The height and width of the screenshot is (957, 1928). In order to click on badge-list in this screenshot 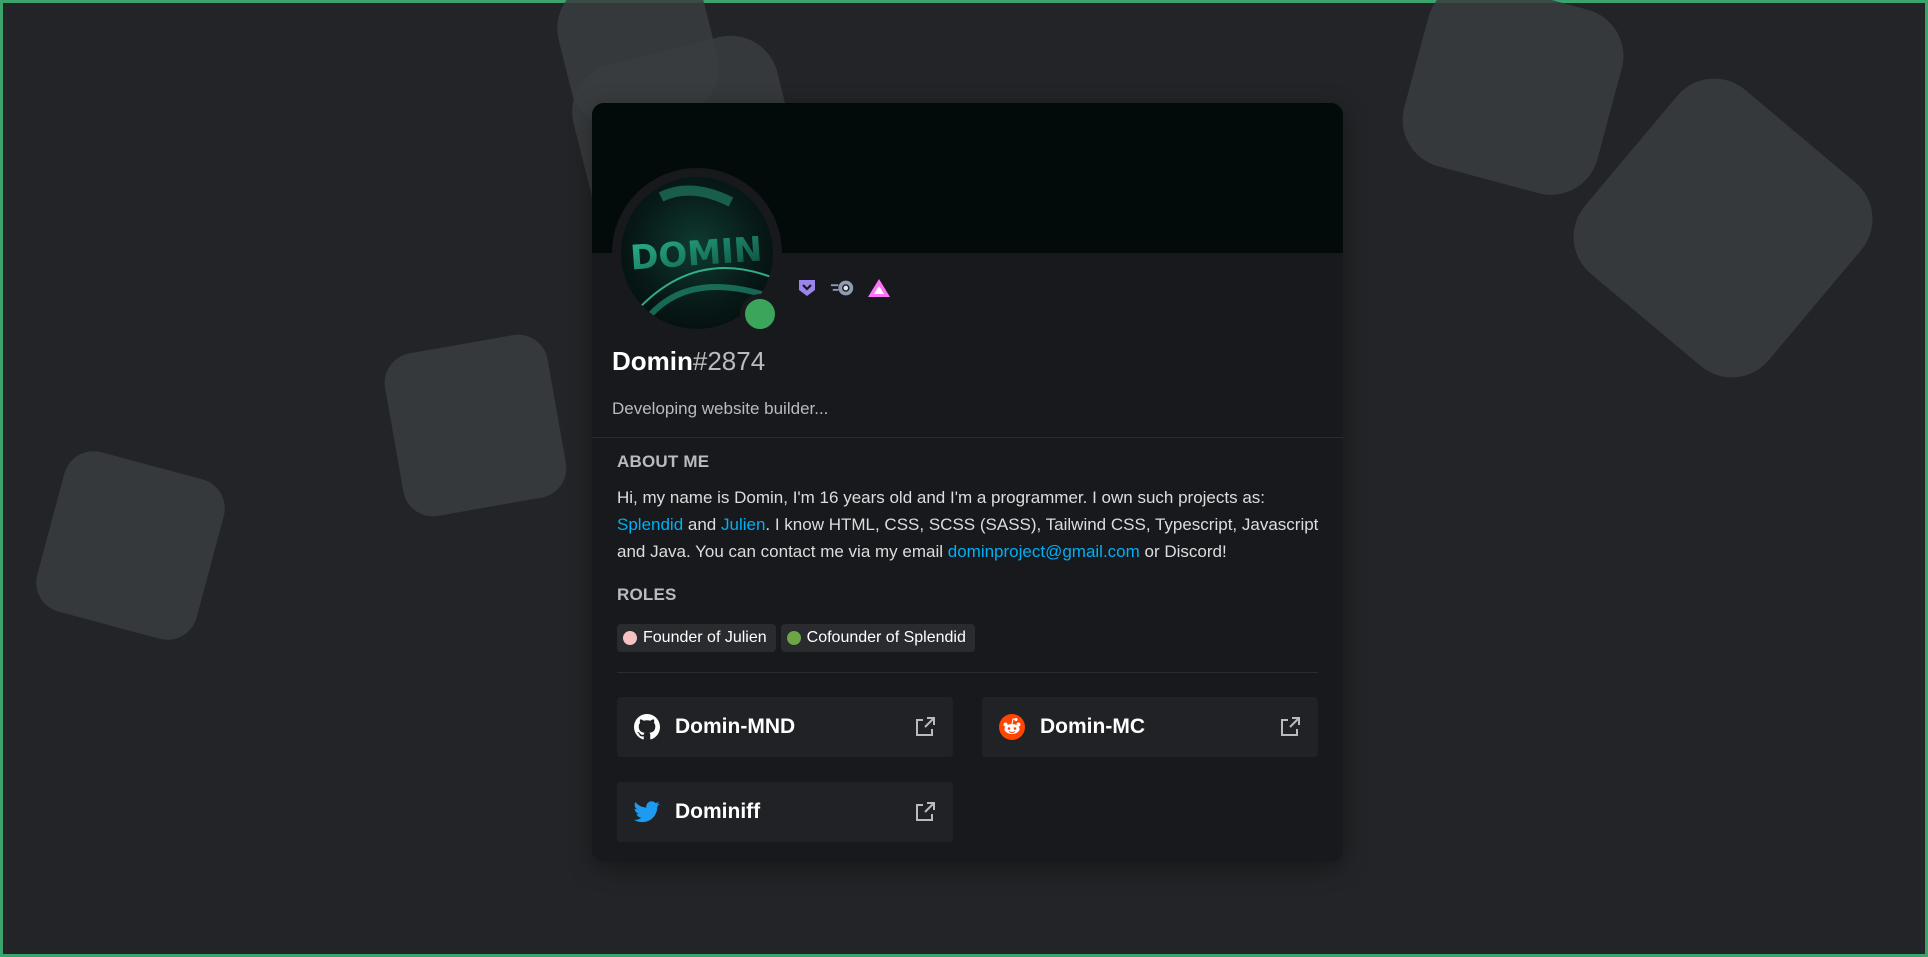, I will do `click(843, 288)`.